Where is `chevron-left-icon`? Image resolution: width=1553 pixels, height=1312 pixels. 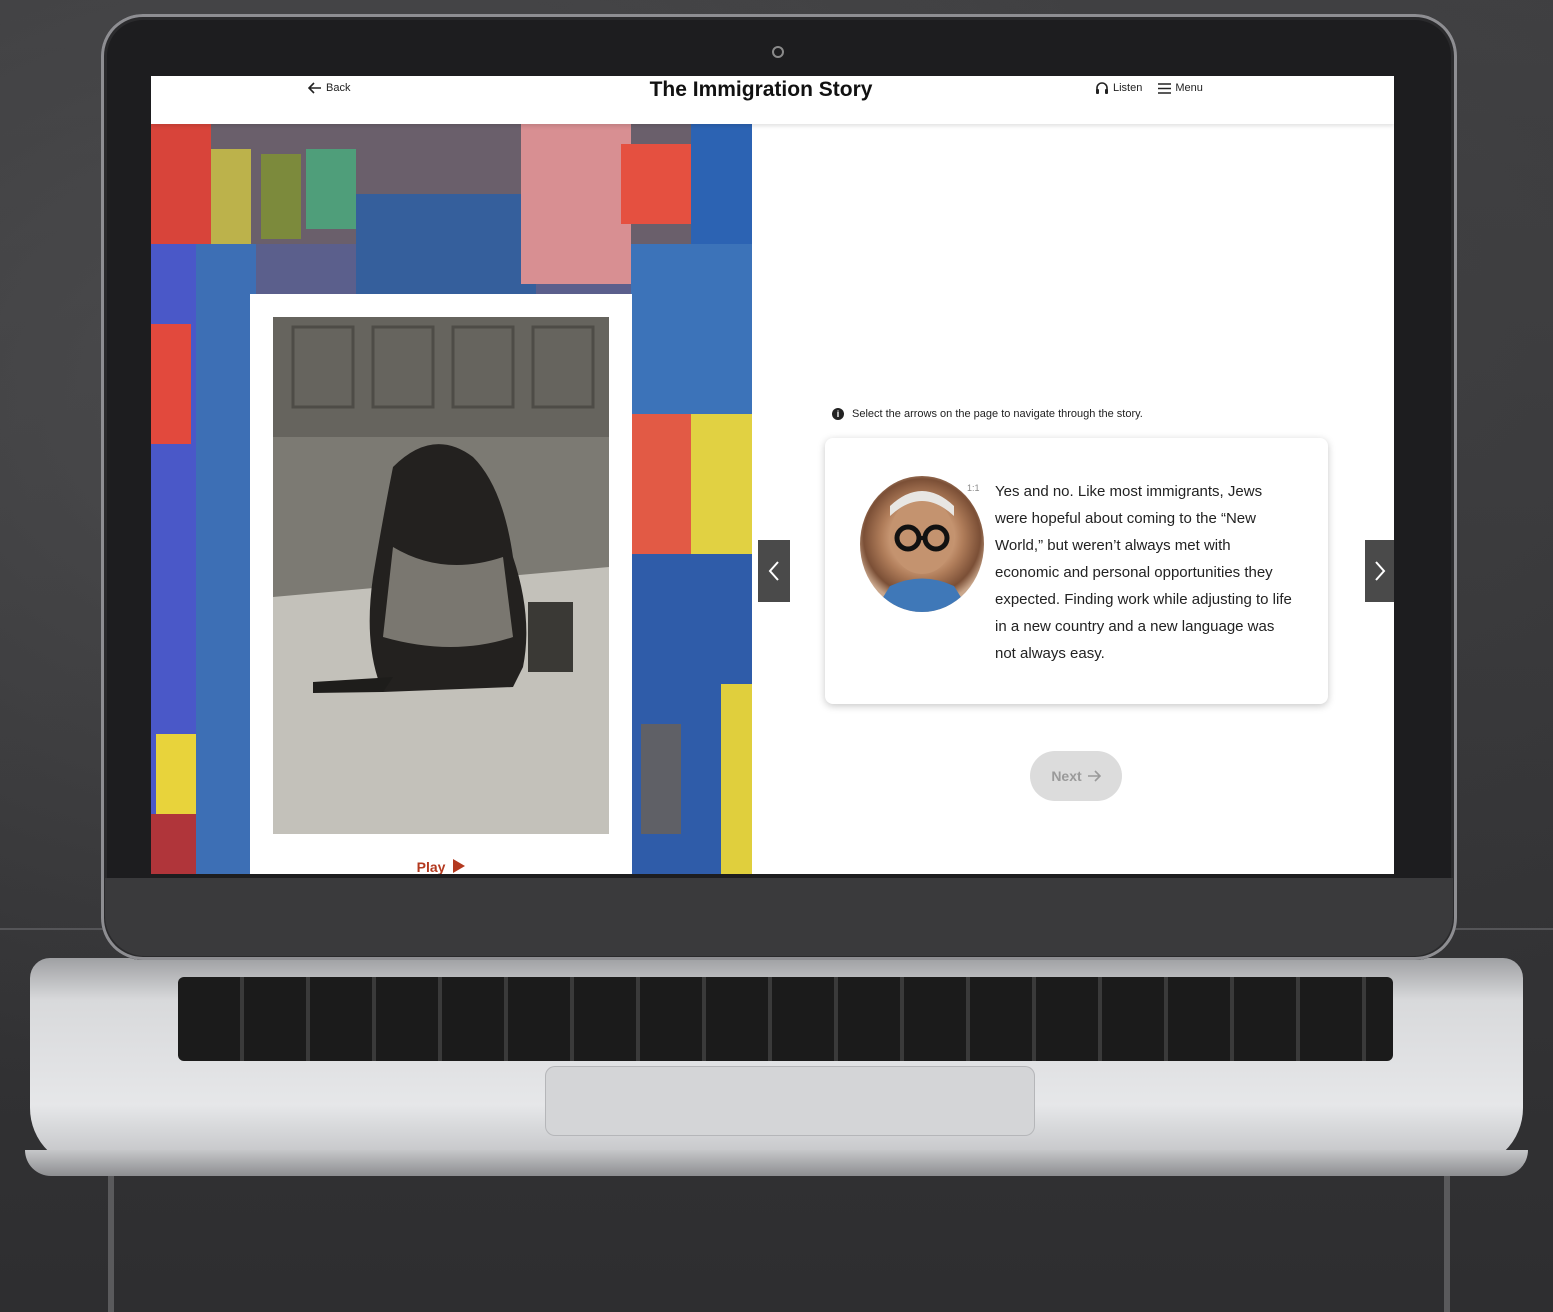 chevron-left-icon is located at coordinates (773, 571).